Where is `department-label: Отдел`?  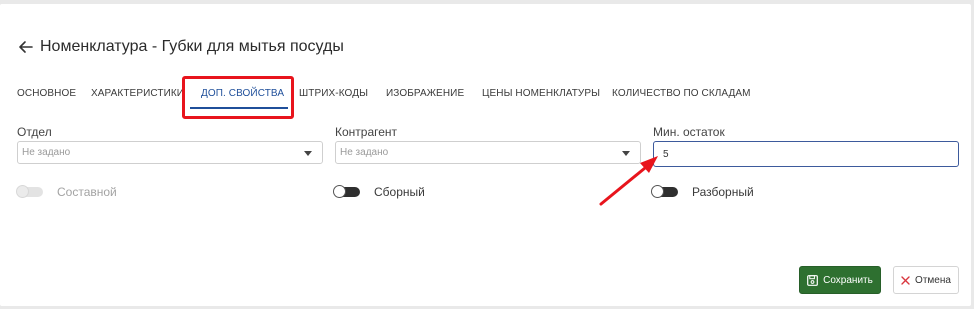 department-label: Отдел is located at coordinates (34, 132).